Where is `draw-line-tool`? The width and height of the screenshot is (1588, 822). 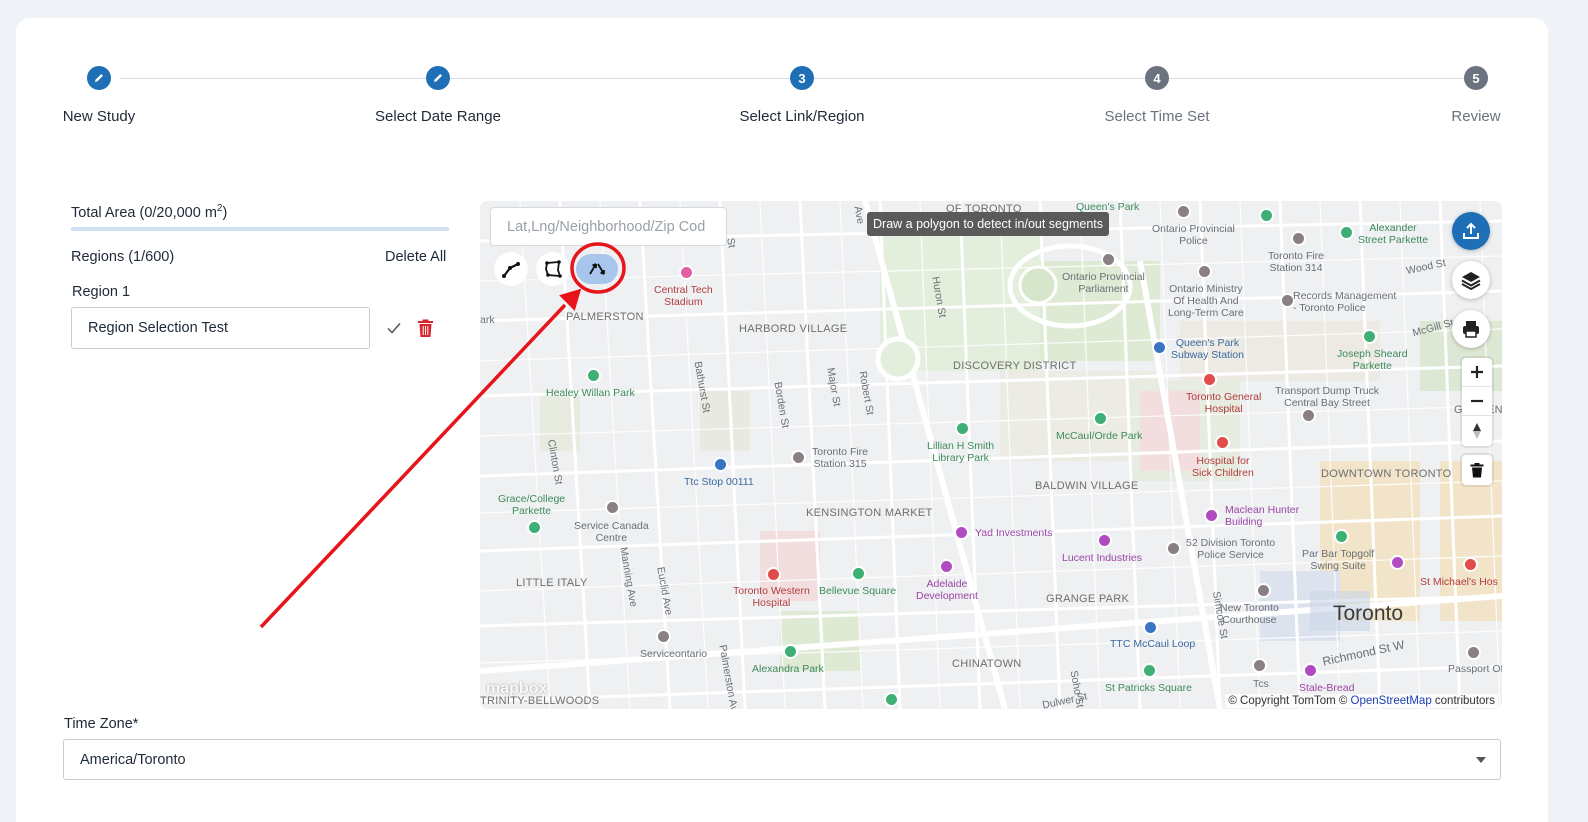
draw-line-tool is located at coordinates (511, 269).